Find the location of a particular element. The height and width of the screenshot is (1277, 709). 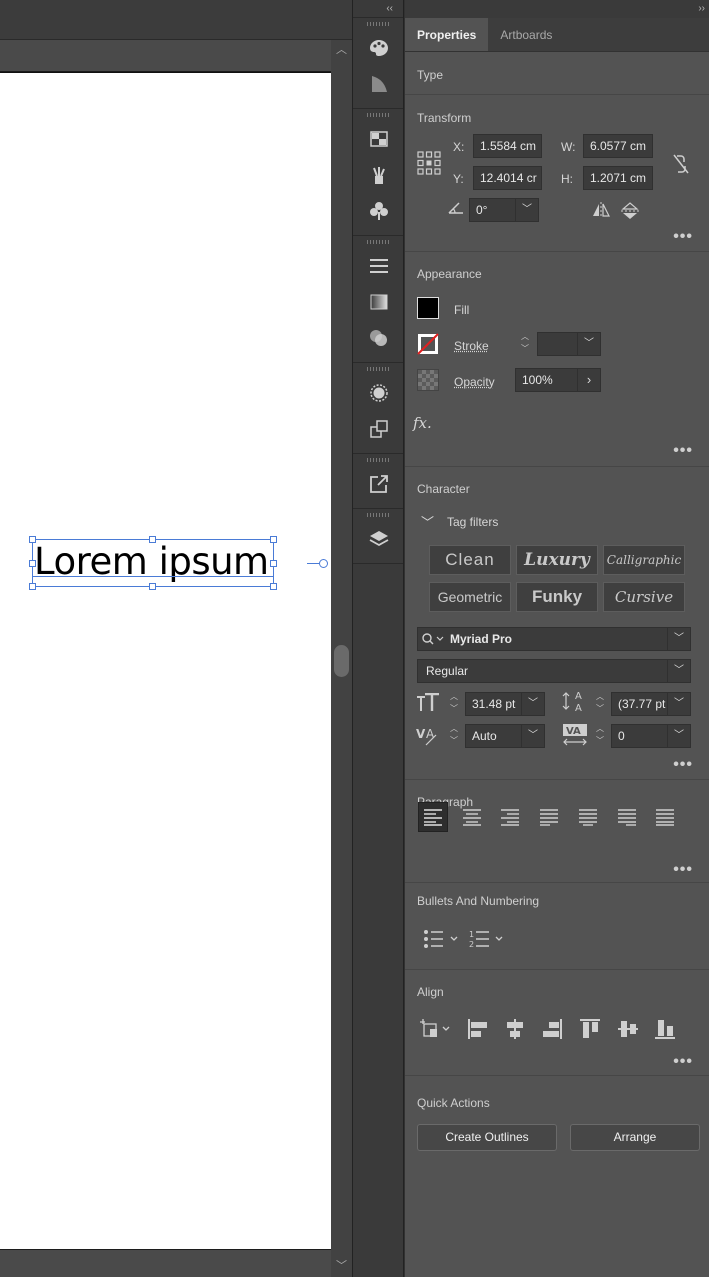

font-style-dropdown: ﹀ is located at coordinates (679, 671).